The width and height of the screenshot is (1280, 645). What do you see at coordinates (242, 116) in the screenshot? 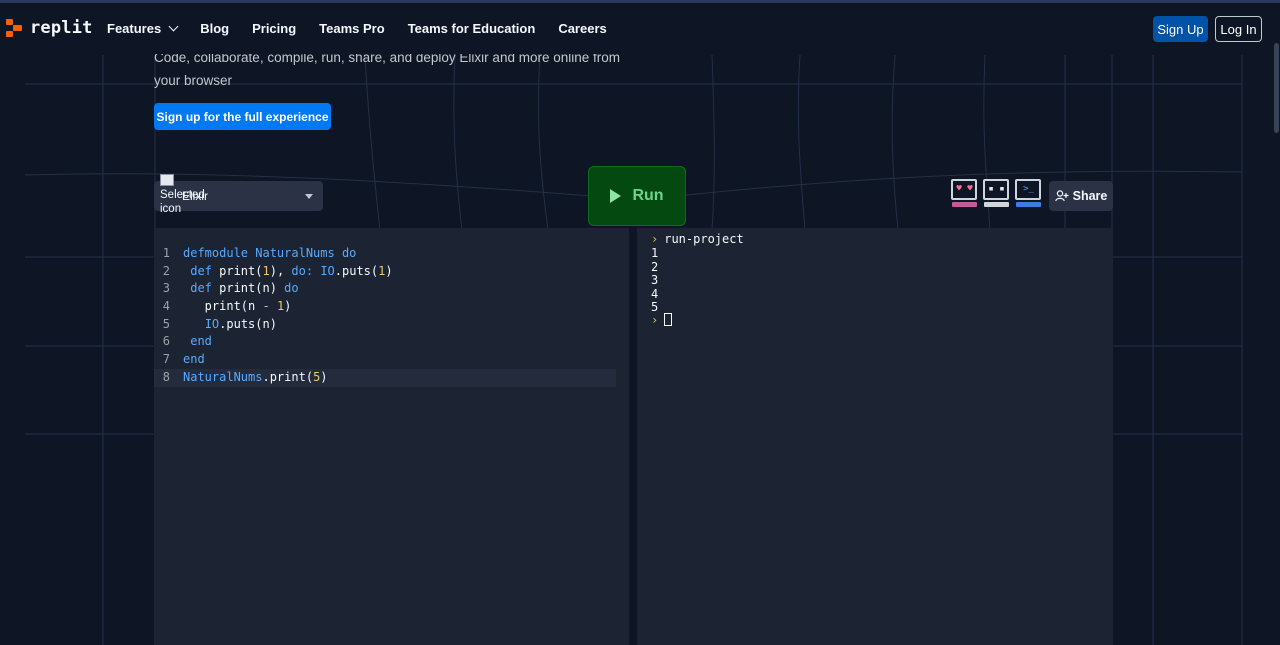
I see `signup-full-experience-button: Sign up for the full experience` at bounding box center [242, 116].